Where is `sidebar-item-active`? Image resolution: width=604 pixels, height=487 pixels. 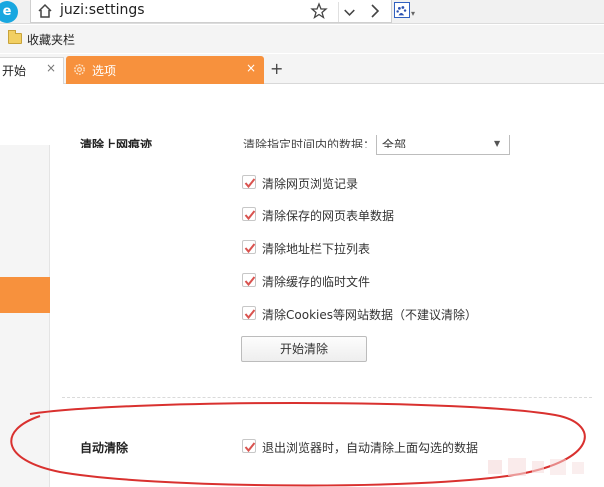
sidebar-item-active is located at coordinates (25, 295).